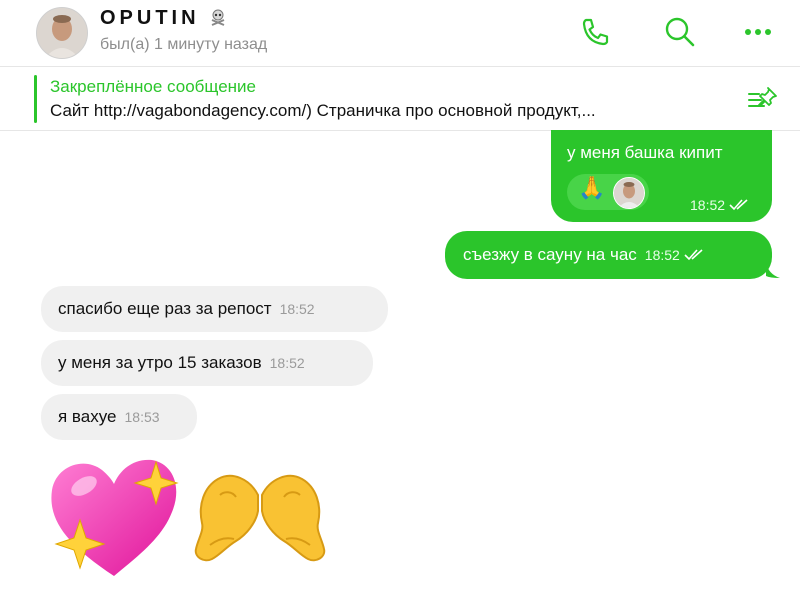  Describe the element at coordinates (661, 176) in the screenshot. I see `message-bubble-outgoing: у меня башка кипит 🙏 18:52` at that location.